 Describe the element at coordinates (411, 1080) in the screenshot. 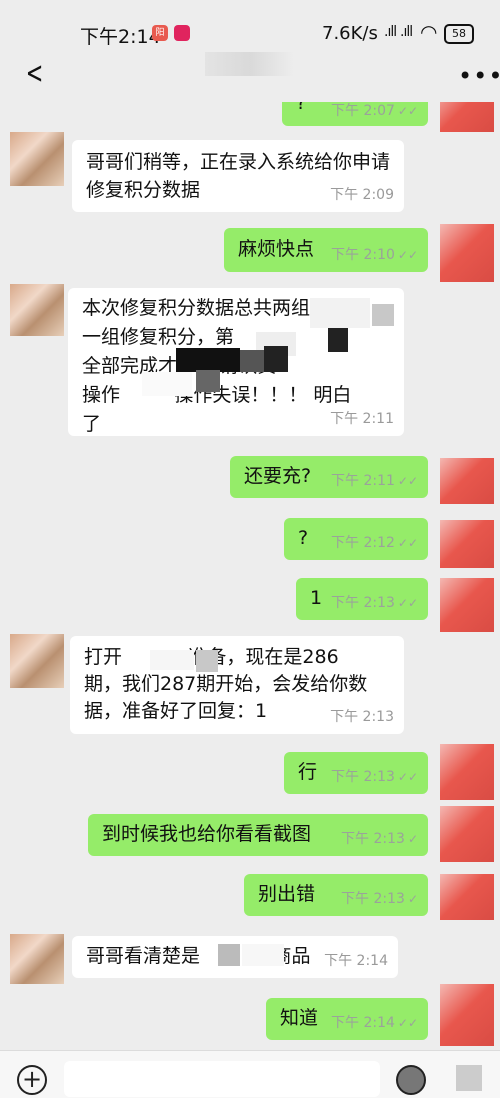

I see `emoji-icon` at that location.